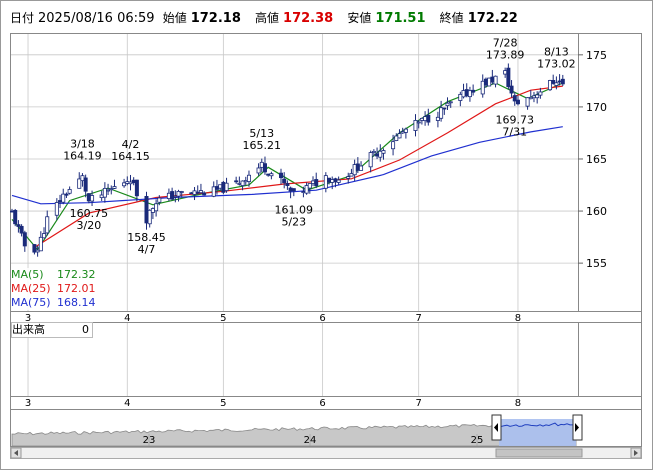 Image resolution: width=653 pixels, height=470 pixels. What do you see at coordinates (596, 263) in the screenshot?
I see `y-tick-label: 155` at bounding box center [596, 263].